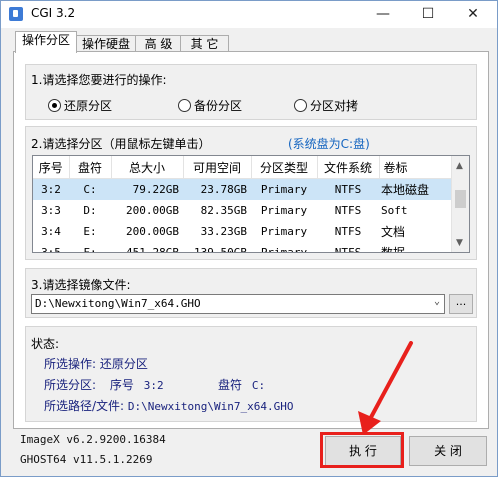 The image size is (498, 477). I want to click on radio-backup: 备份分区, so click(210, 105).